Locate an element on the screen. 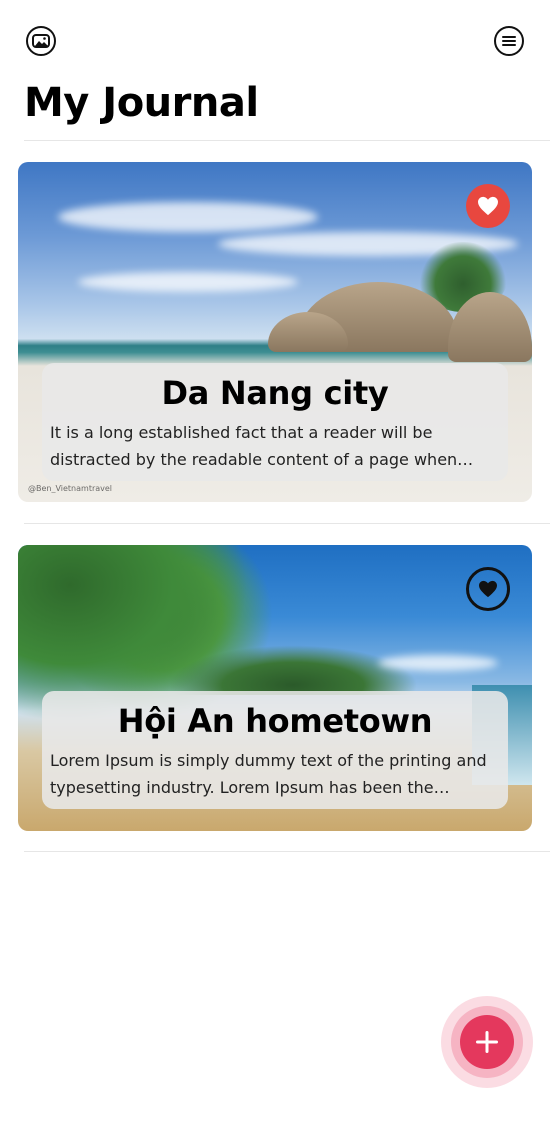  header-divider is located at coordinates (287, 140).